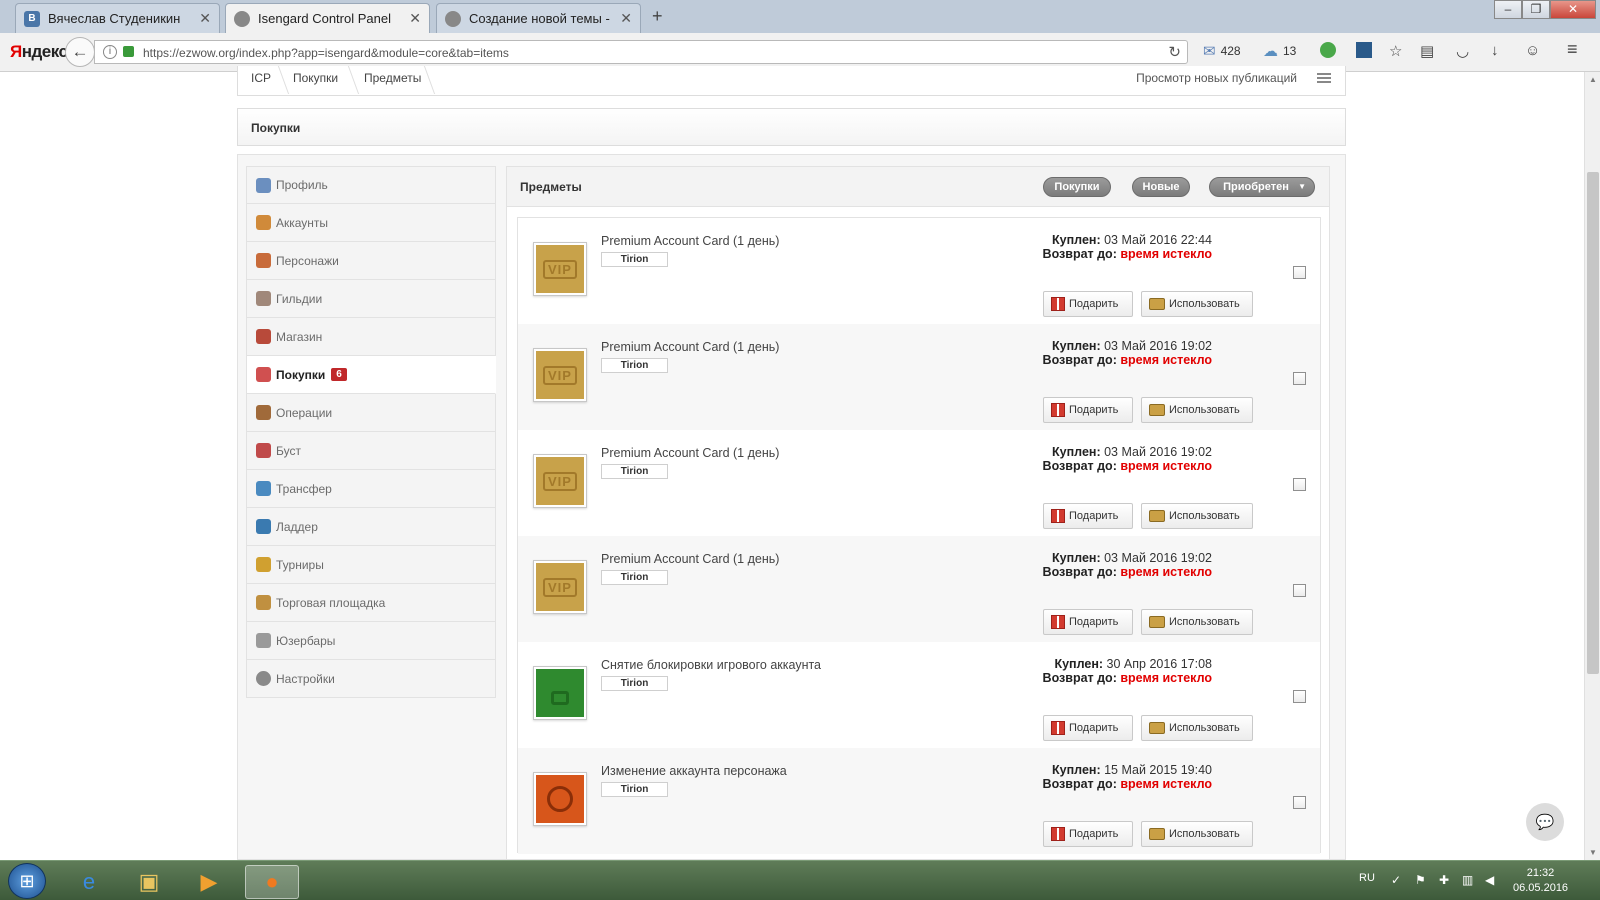  Describe the element at coordinates (39, 52) in the screenshot. I see `yandex-logo: Яндекс` at that location.